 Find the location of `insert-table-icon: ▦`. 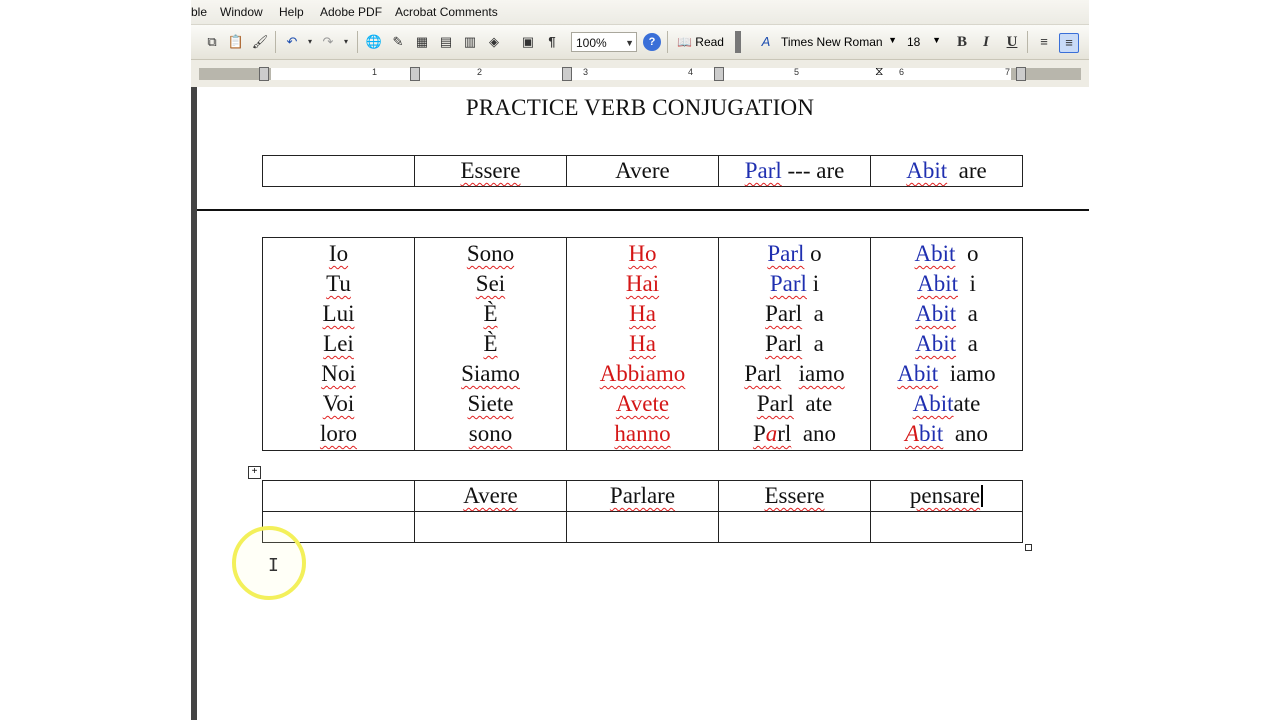

insert-table-icon: ▦ is located at coordinates (422, 42).